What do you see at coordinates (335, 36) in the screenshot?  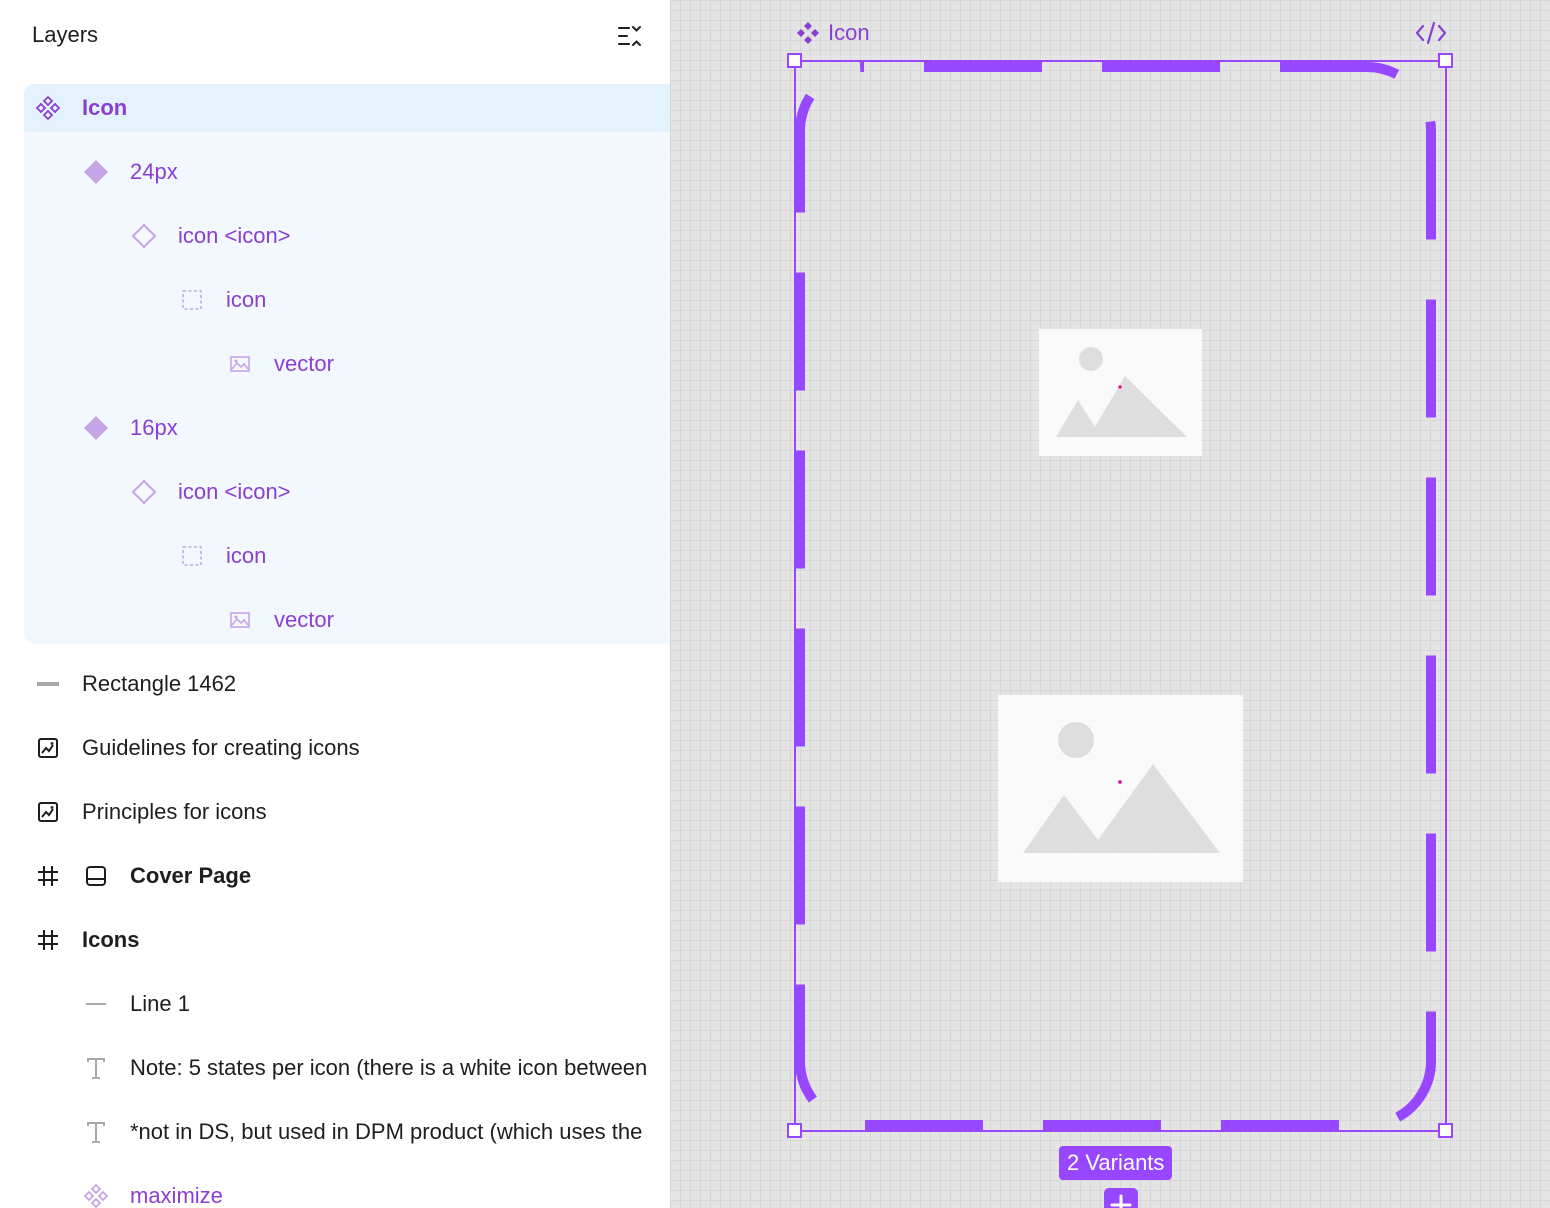 I see `layers-panel-header: Layers` at bounding box center [335, 36].